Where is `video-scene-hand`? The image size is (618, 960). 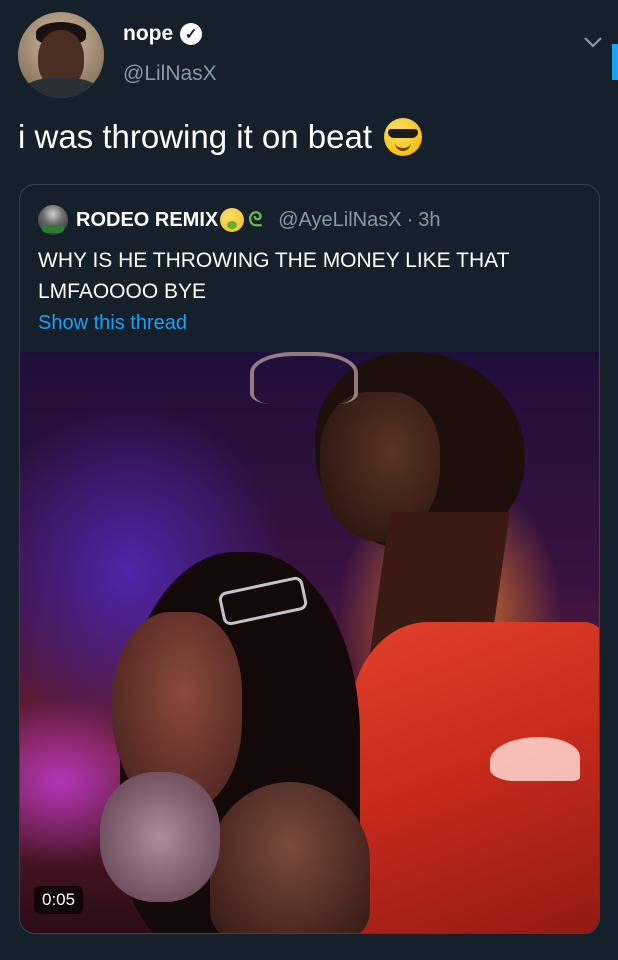
video-scene-hand is located at coordinates (160, 837).